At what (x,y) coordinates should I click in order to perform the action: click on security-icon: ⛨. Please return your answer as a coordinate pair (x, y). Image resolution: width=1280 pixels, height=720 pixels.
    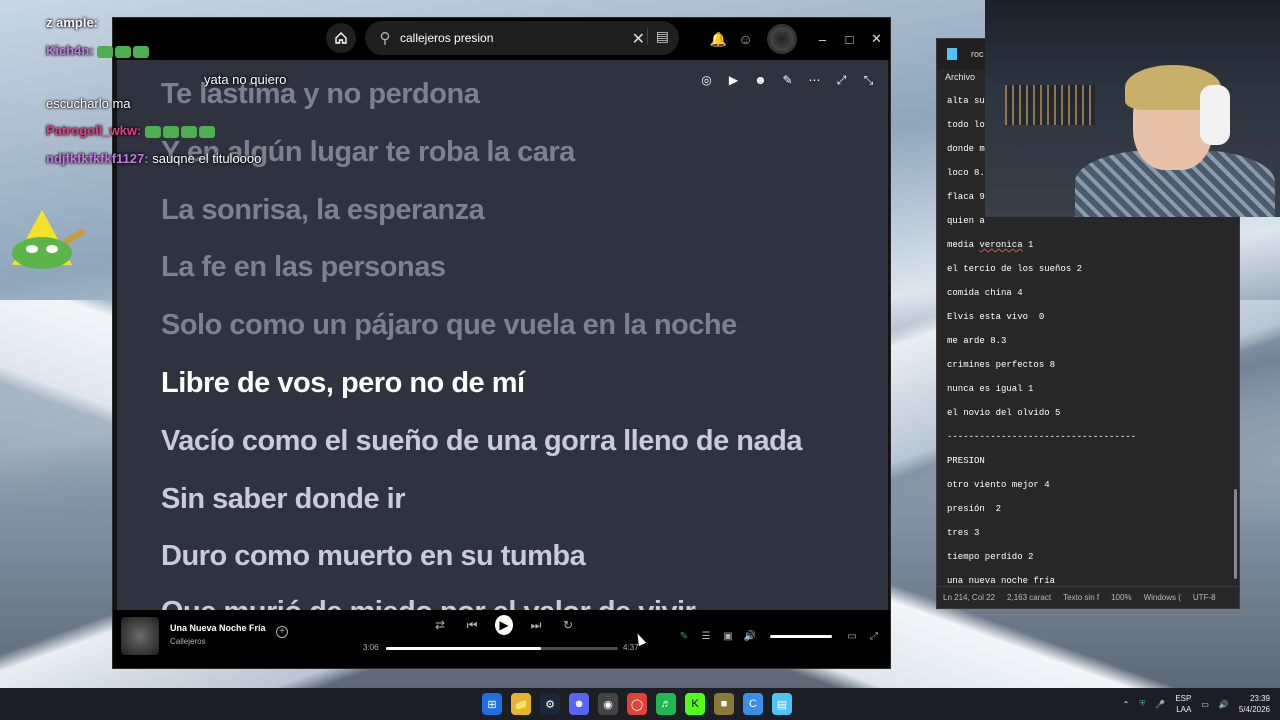
    Looking at the image, I should click on (1142, 704).